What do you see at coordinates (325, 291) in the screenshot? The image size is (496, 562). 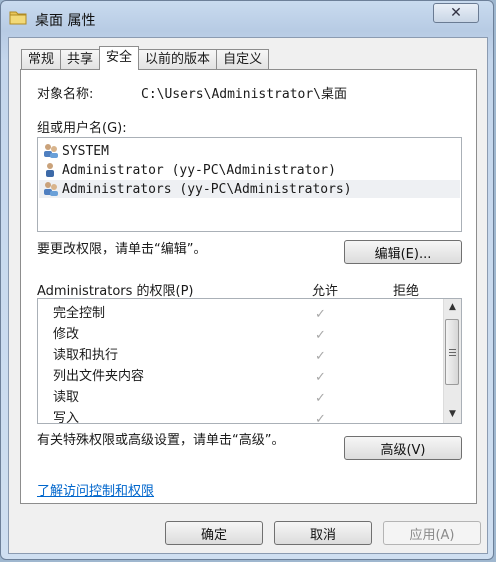 I see `allow-header: 允许` at bounding box center [325, 291].